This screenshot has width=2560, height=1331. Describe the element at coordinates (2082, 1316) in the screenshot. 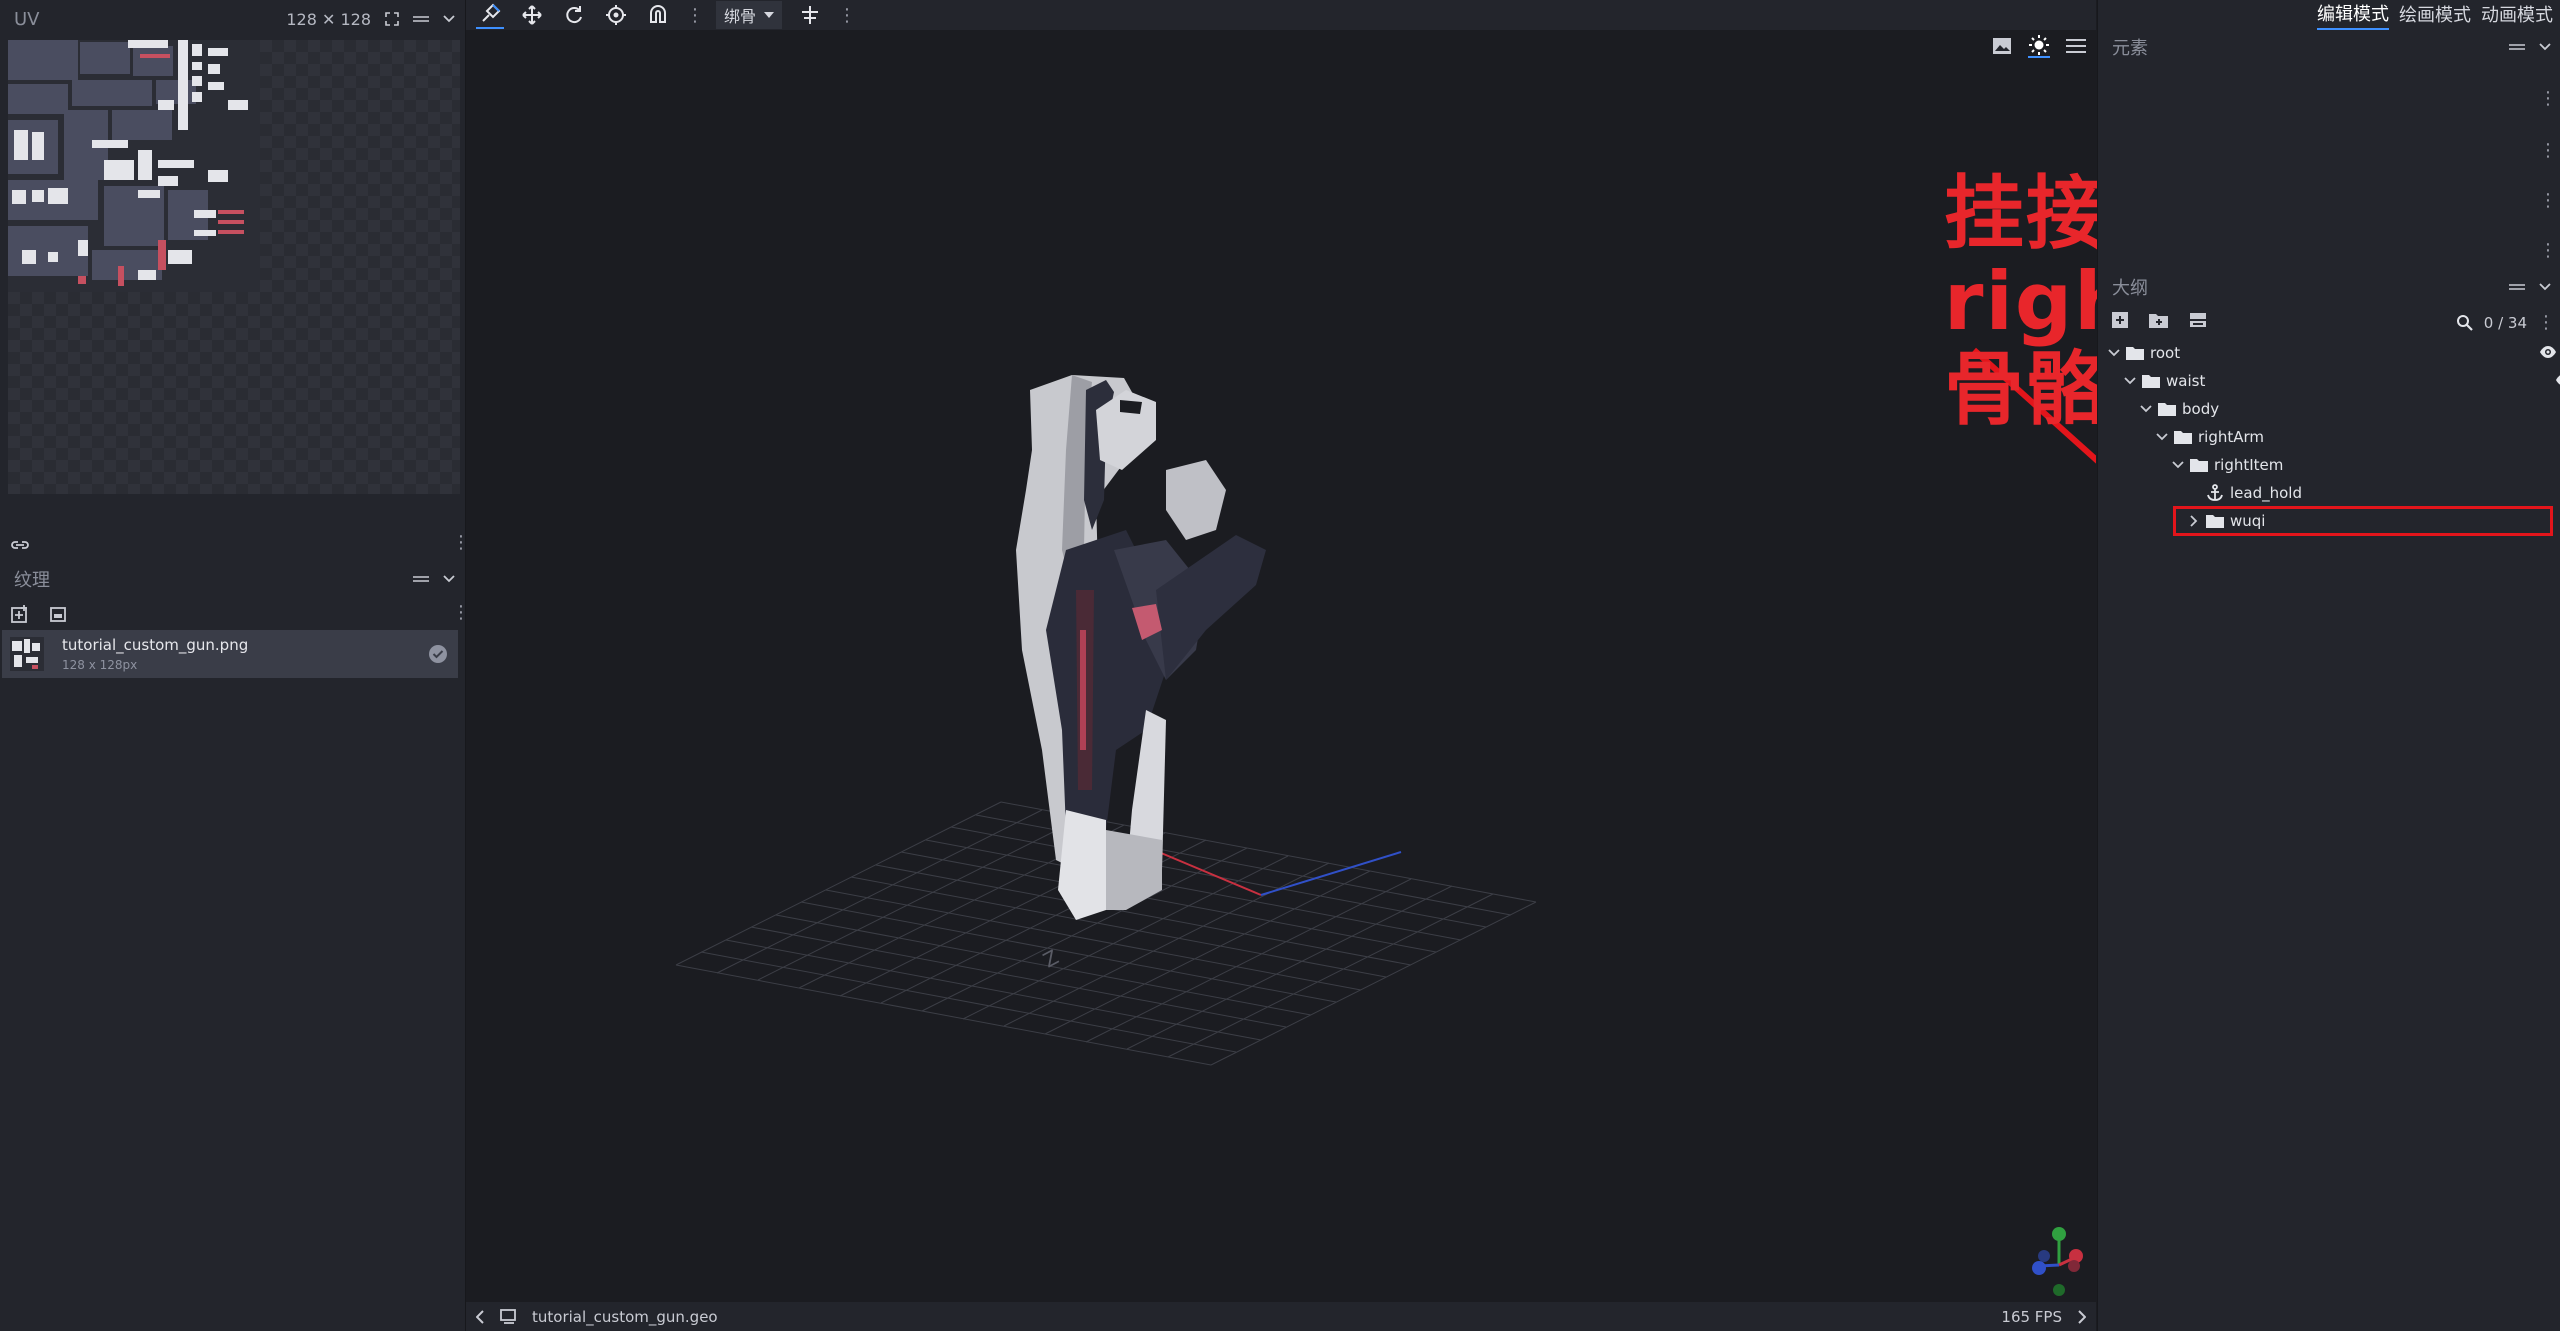

I see `chevron-right-icon` at that location.